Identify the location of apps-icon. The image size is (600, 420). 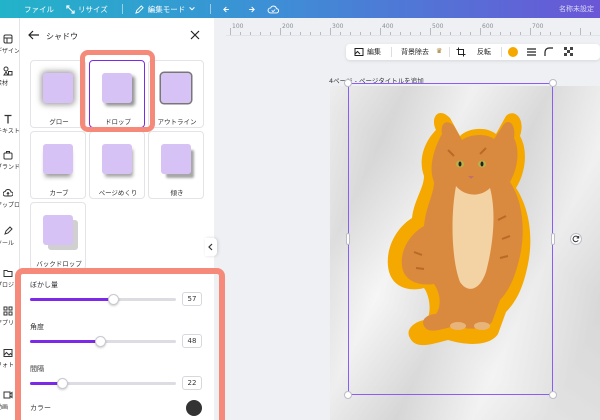
(8, 311).